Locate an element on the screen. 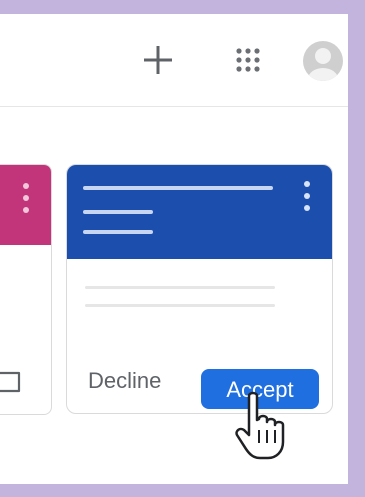 This screenshot has height=497, width=365. plus-icon is located at coordinates (158, 60).